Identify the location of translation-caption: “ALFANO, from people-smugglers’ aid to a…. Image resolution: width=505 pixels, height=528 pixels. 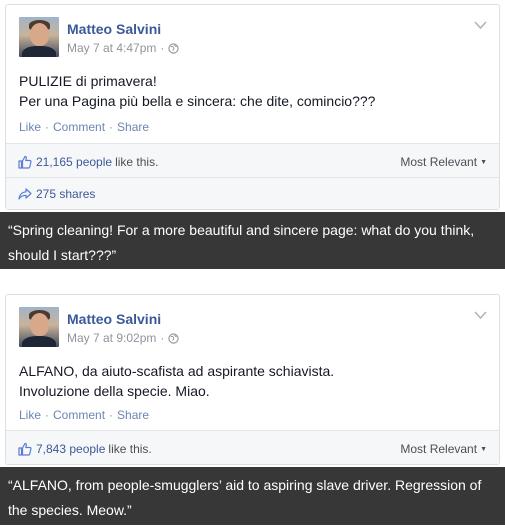
(252, 496).